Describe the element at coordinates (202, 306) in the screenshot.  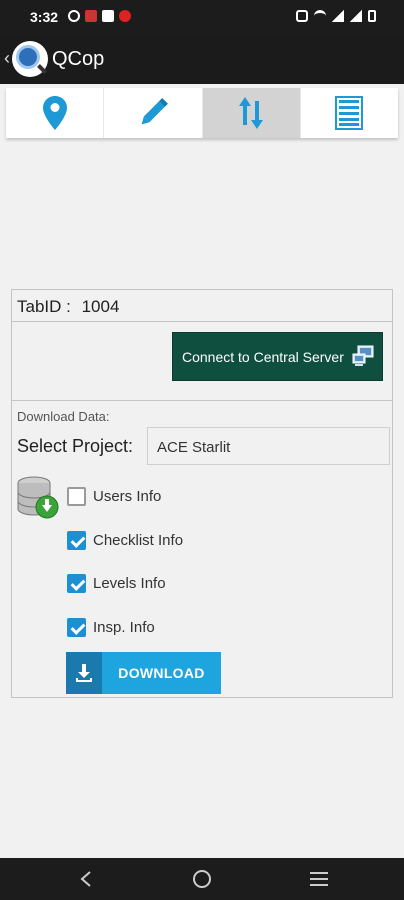
I see `tab-id-row: TabID : 1004` at that location.